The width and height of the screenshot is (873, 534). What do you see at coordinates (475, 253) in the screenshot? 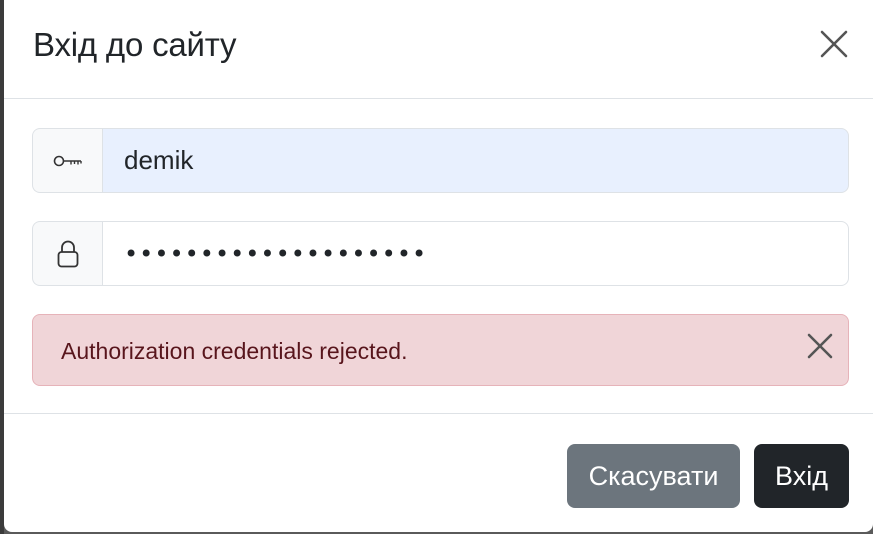
I see `password-input` at bounding box center [475, 253].